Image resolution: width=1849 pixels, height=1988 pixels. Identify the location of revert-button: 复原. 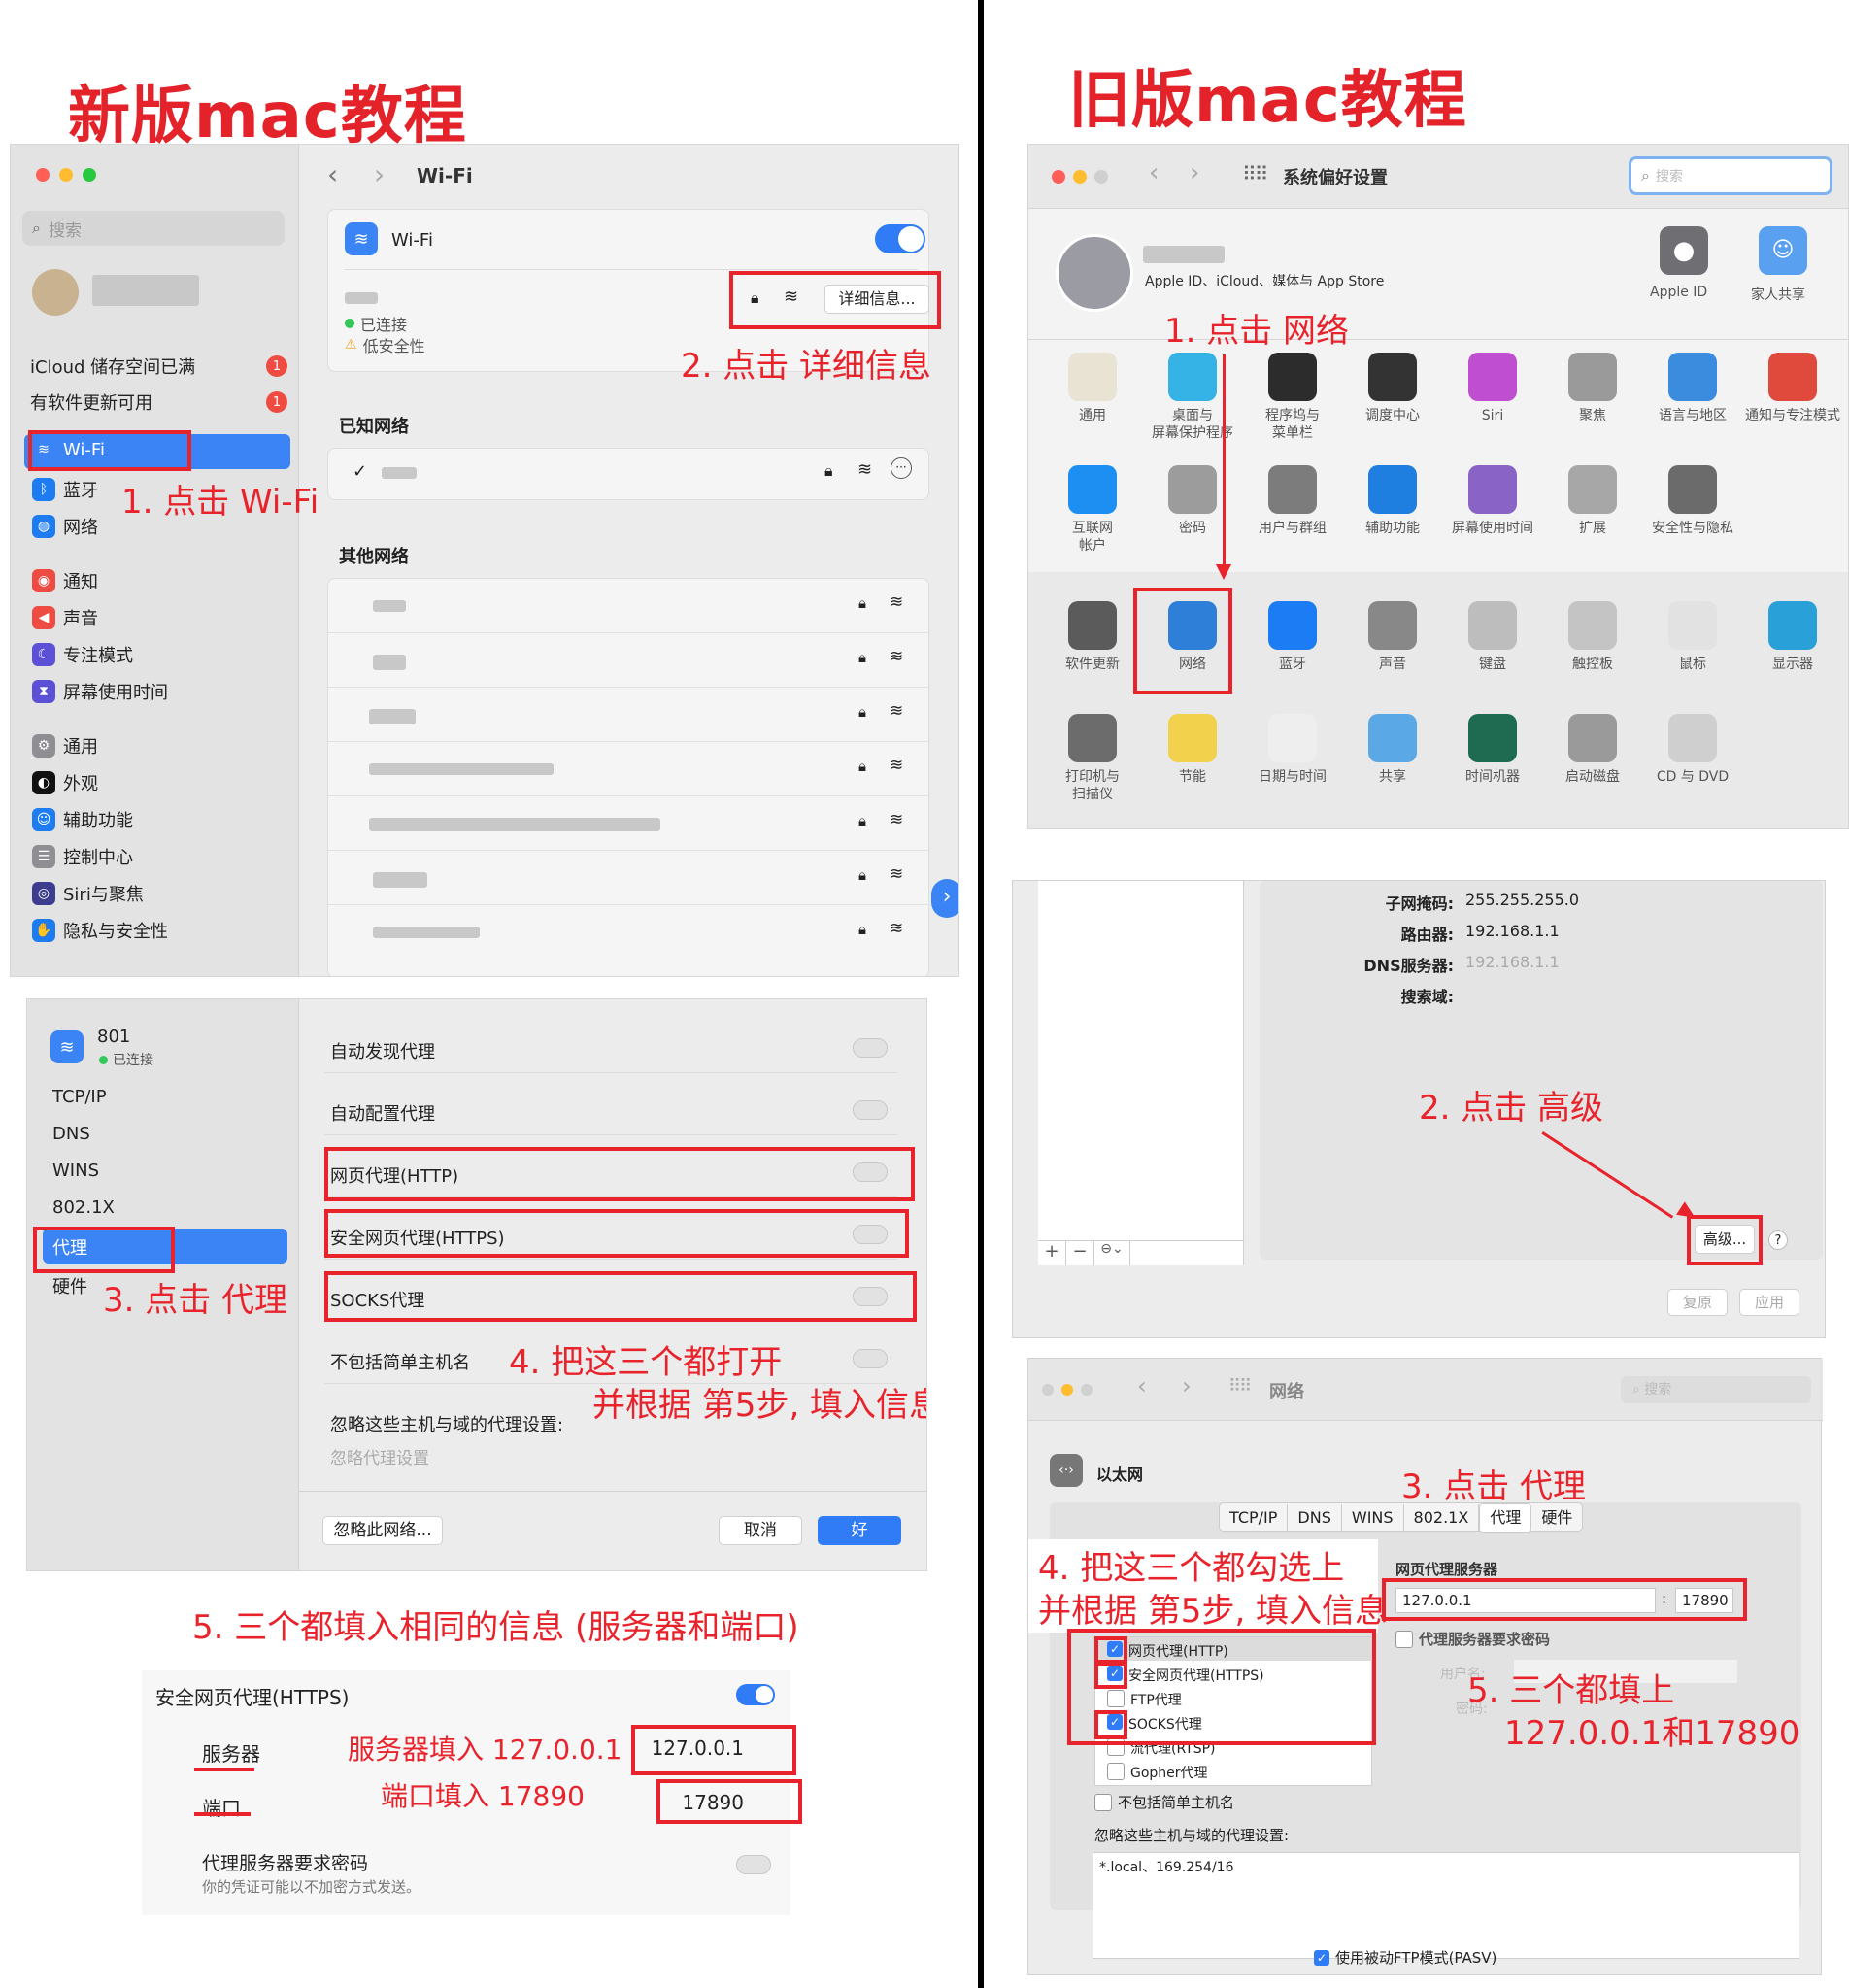
(1698, 1302).